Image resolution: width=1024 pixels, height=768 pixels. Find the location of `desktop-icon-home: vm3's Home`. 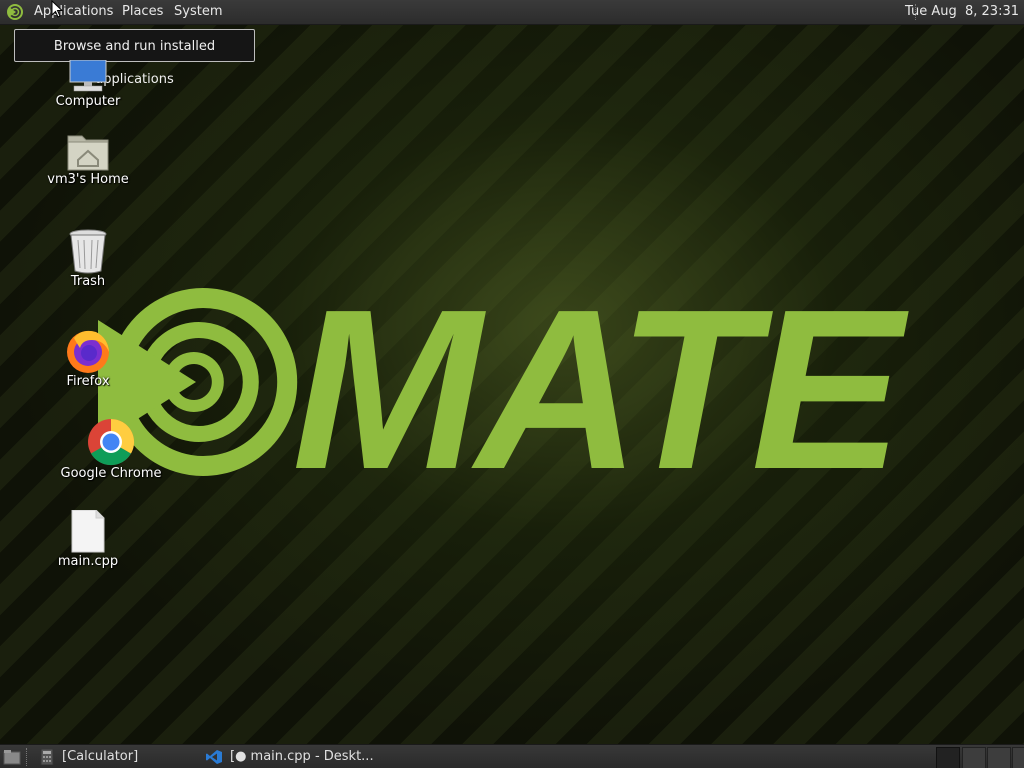

desktop-icon-home: vm3's Home is located at coordinates (88, 158).